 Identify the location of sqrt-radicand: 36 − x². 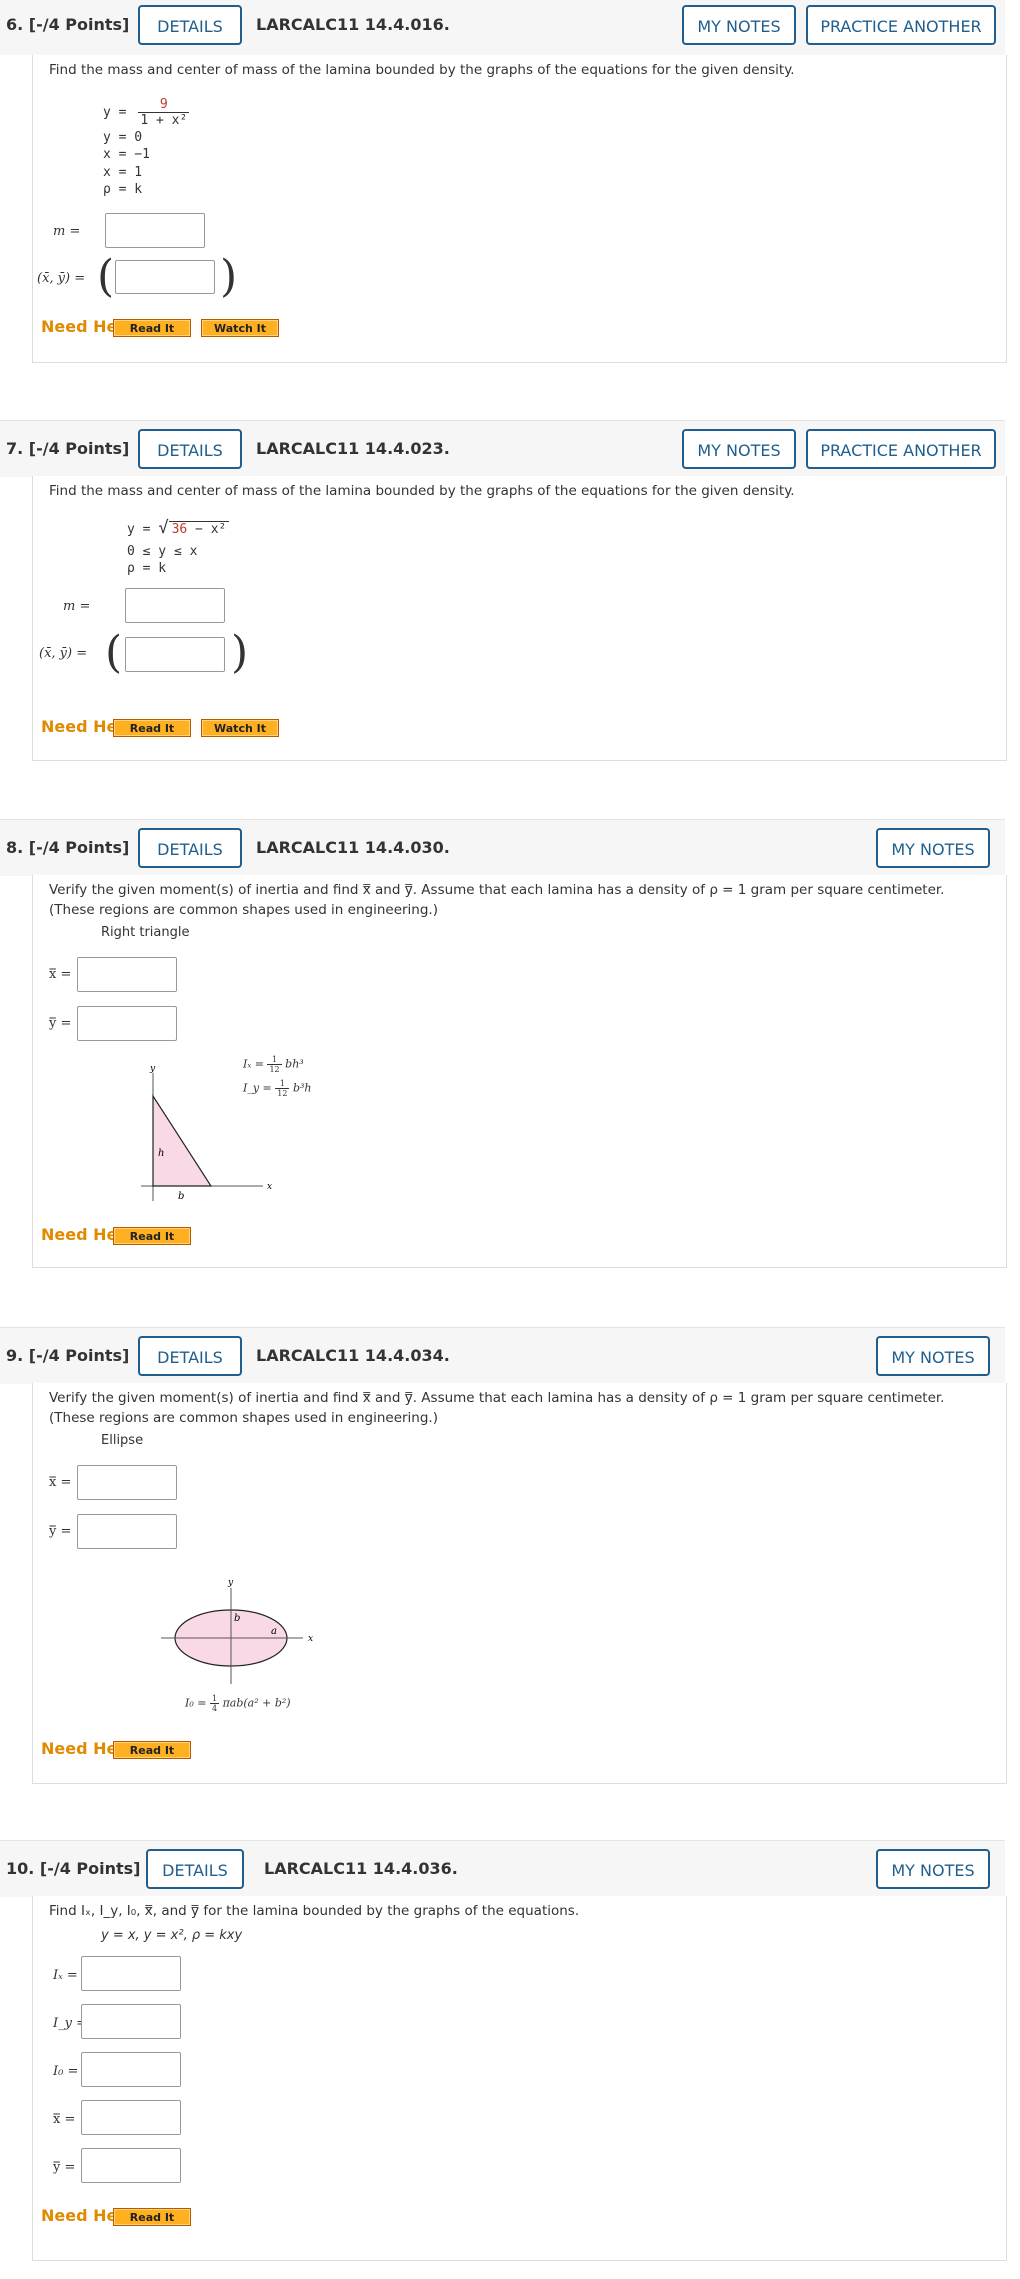
(199, 529).